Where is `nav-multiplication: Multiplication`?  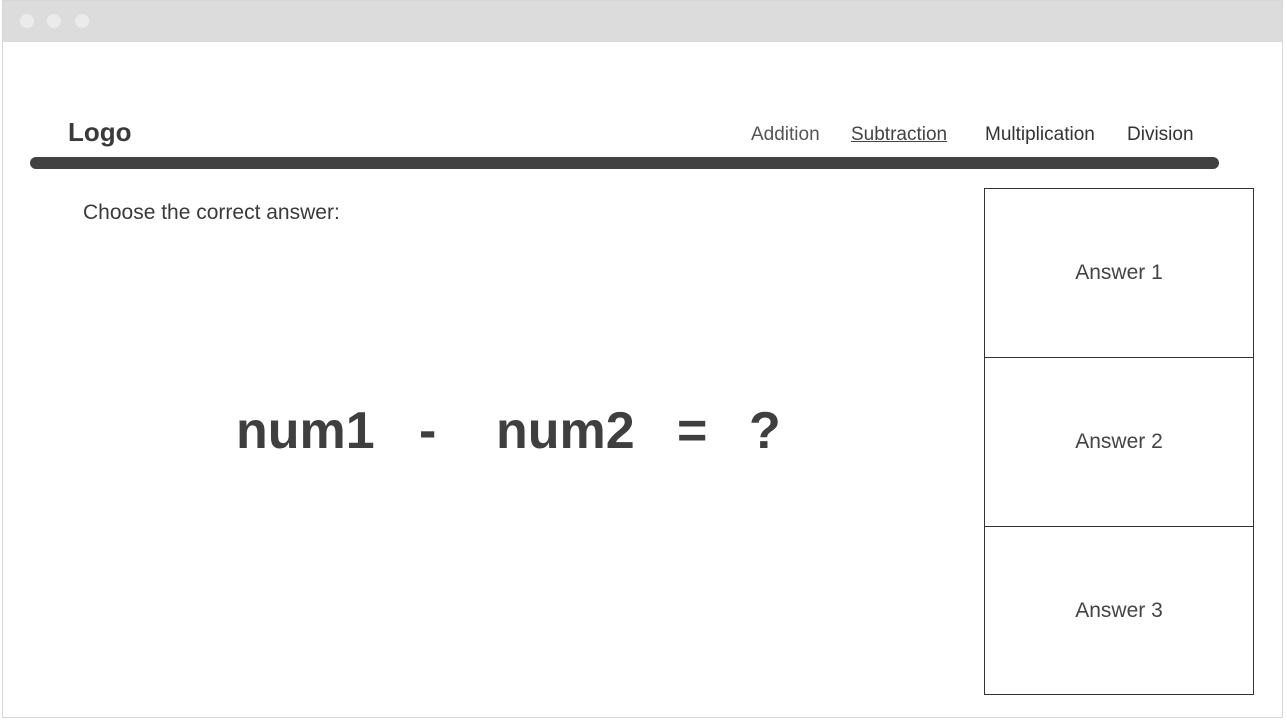 nav-multiplication: Multiplication is located at coordinates (1040, 135).